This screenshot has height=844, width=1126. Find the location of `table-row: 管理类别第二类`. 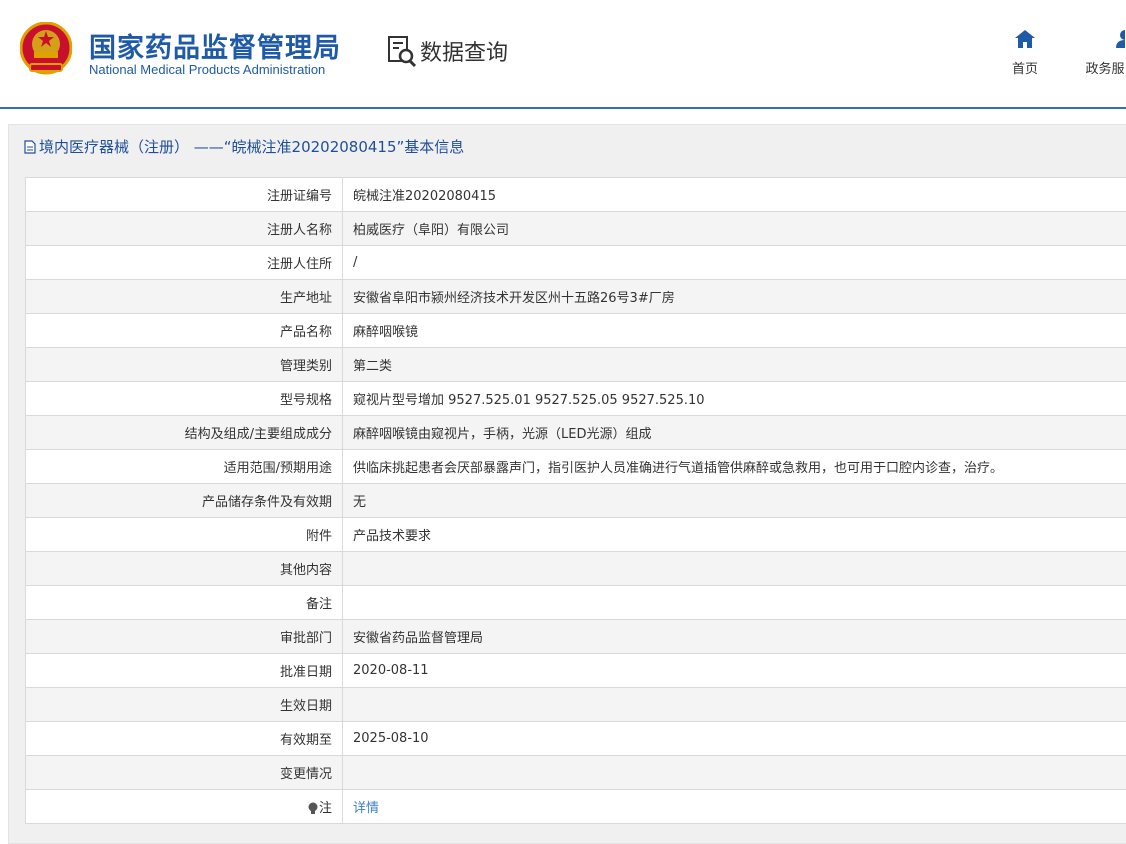

table-row: 管理类别第二类 is located at coordinates (576, 365).